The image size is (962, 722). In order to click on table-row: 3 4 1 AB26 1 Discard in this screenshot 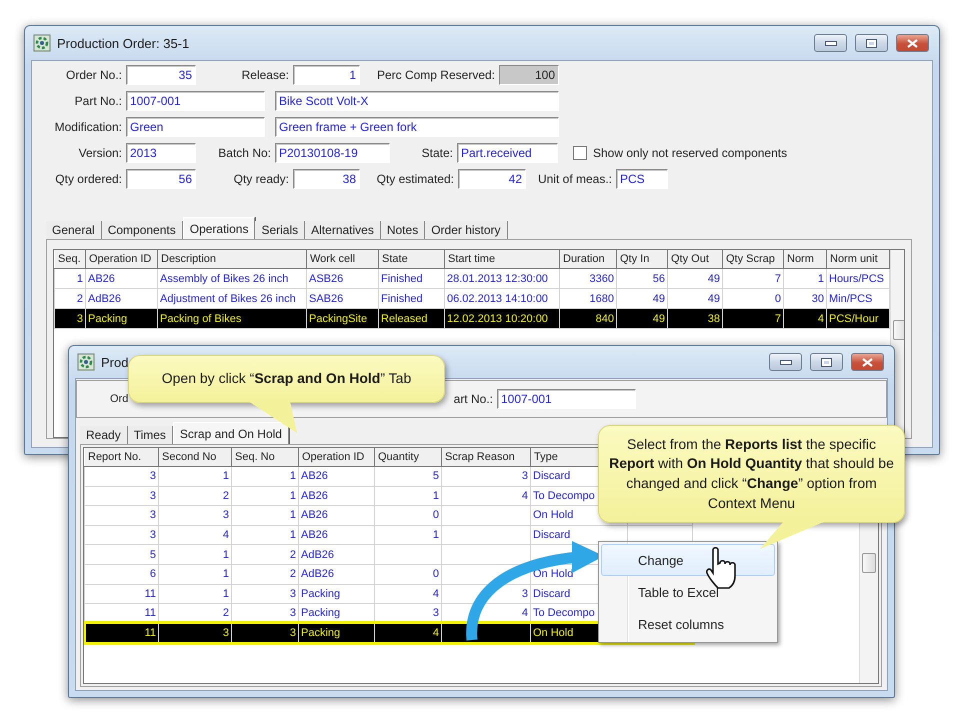, I will do `click(388, 535)`.